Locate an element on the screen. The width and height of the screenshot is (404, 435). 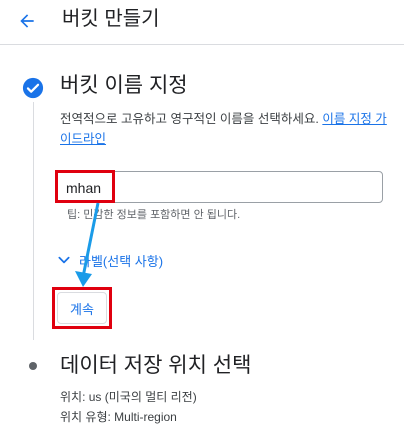
arrow-left-icon is located at coordinates (27, 21).